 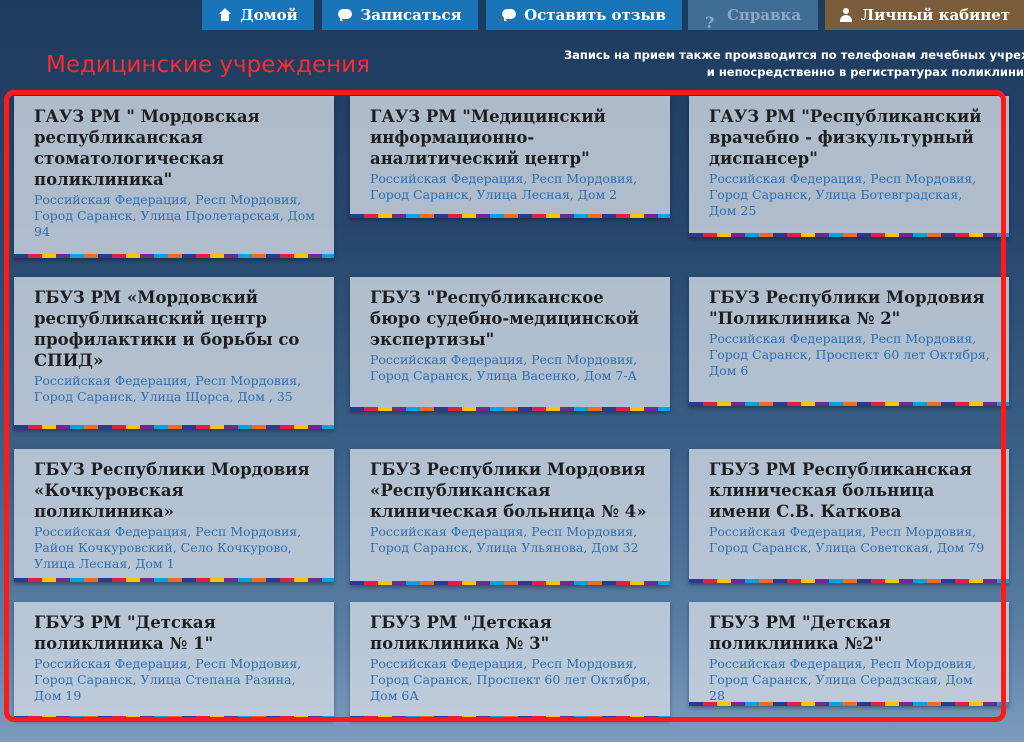 What do you see at coordinates (225, 15) in the screenshot?
I see `home-icon` at bounding box center [225, 15].